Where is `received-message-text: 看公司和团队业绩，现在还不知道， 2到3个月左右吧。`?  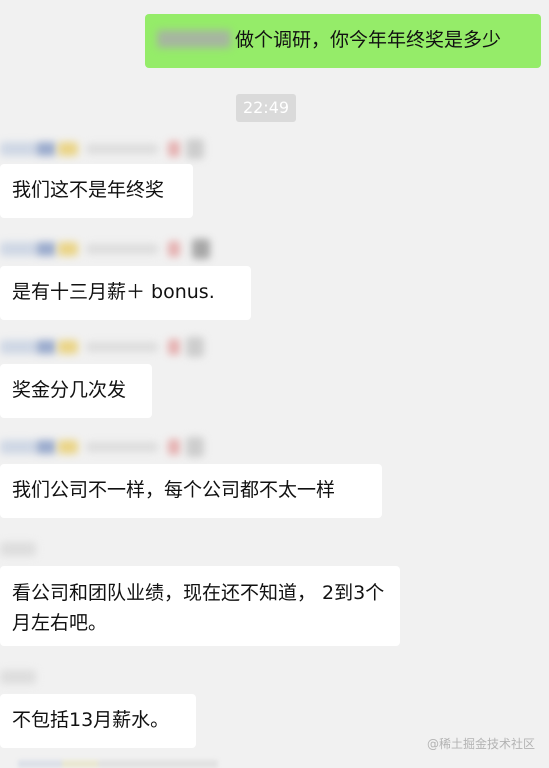
received-message-text: 看公司和团队业绩，现在还不知道， 2到3个月左右吧。 is located at coordinates (198, 608).